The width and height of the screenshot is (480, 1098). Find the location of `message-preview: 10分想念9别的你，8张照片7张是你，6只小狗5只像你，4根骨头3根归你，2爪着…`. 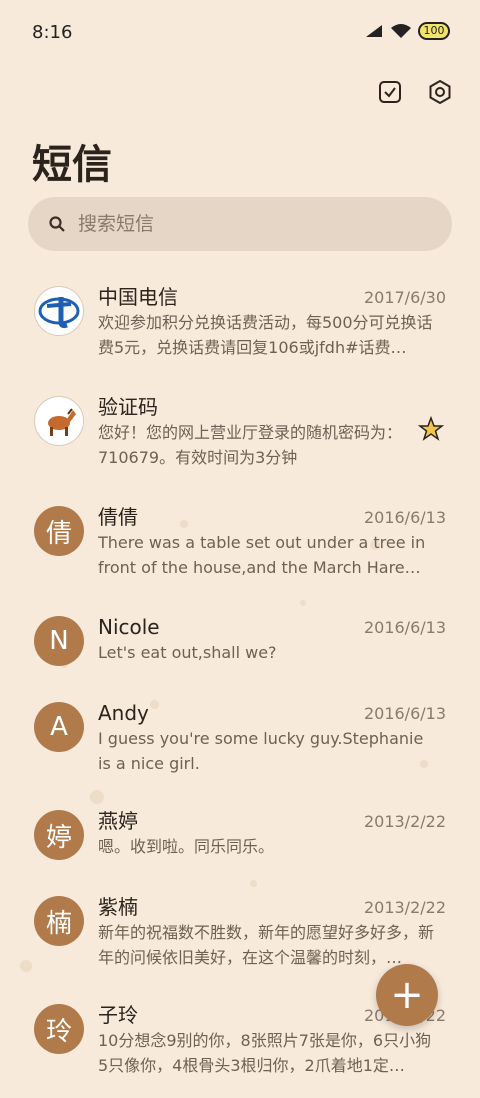

message-preview: 10分想念9别的你，8张照片7张是你，6只小狗5只像你，4根骨头3根归你，2爪着… is located at coordinates (265, 1053).